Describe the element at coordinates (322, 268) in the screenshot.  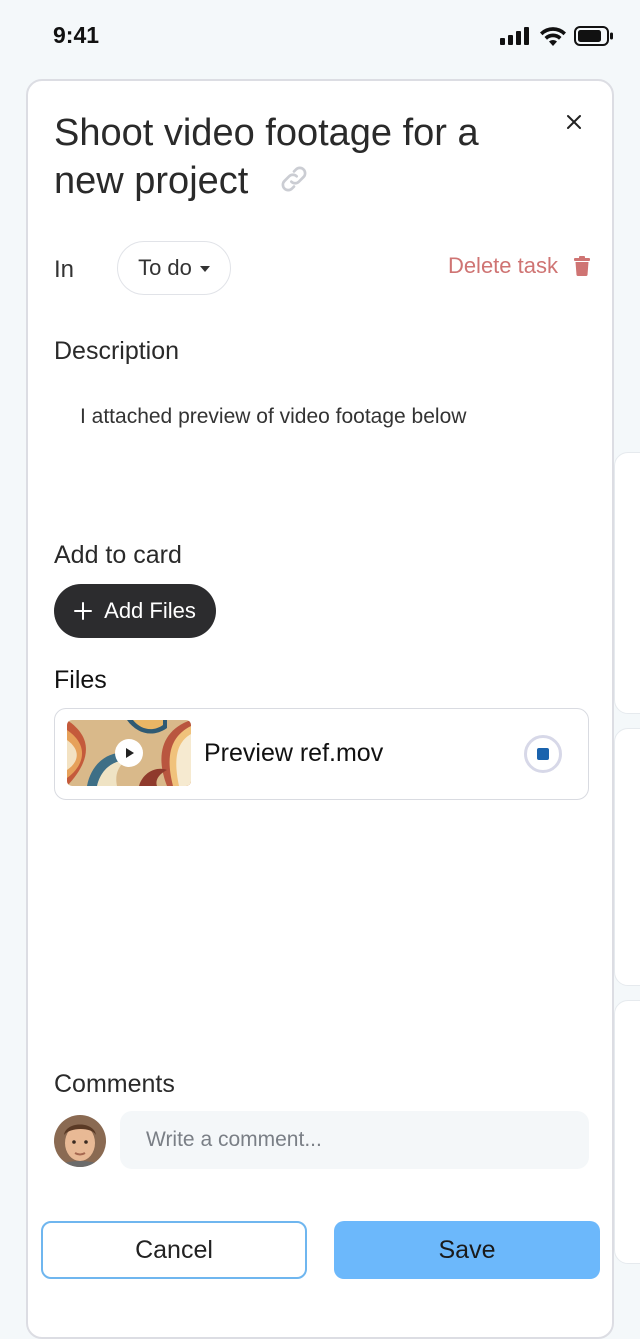
I see `status-row: In To do Delete task` at that location.